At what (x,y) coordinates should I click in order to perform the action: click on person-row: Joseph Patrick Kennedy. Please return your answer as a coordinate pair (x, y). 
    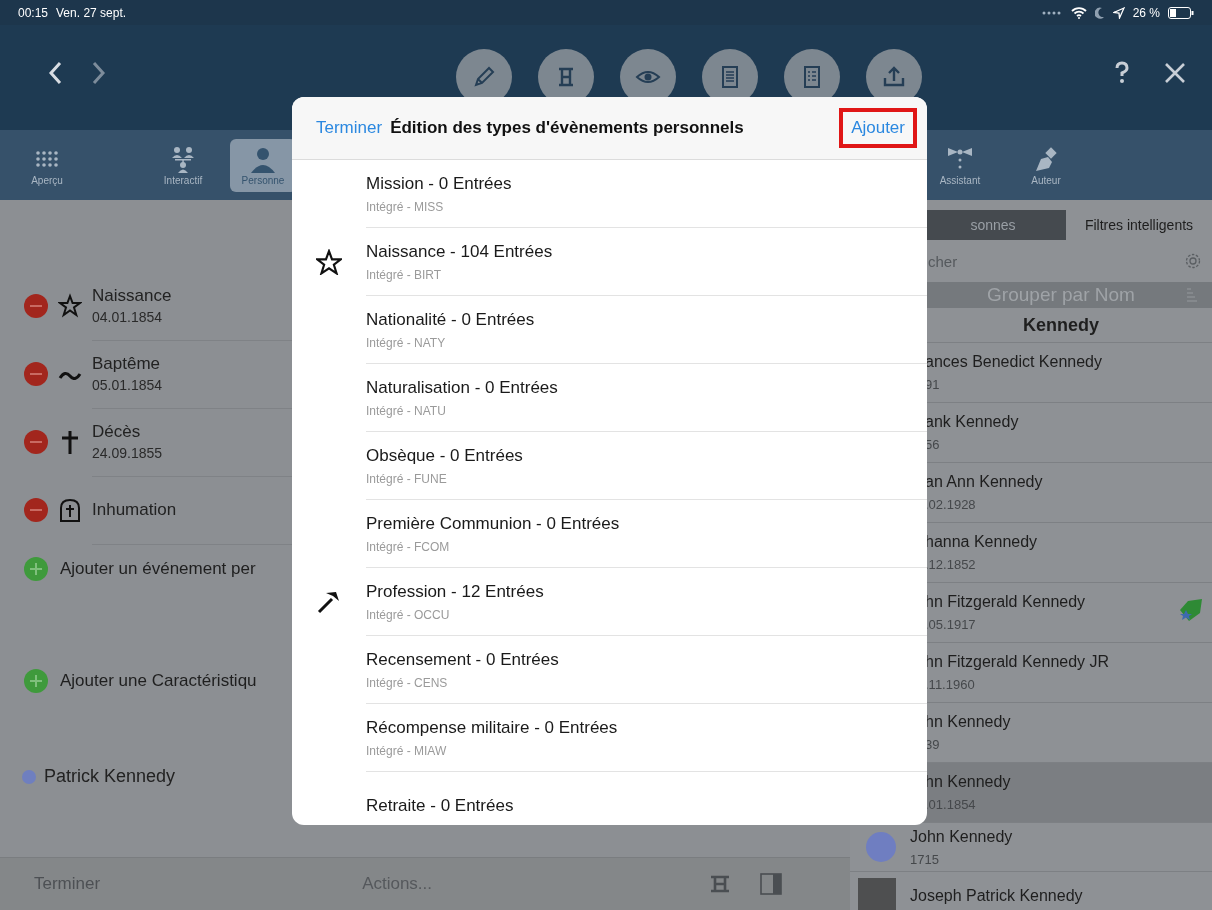
    Looking at the image, I should click on (1031, 891).